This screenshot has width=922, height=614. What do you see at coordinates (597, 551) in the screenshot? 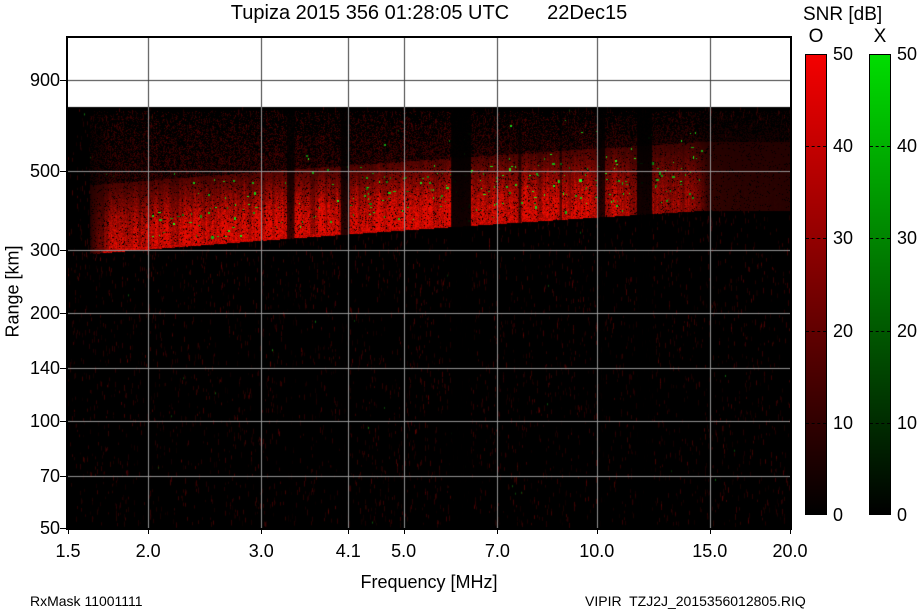
I see `x-tick-label: 10.0` at bounding box center [597, 551].